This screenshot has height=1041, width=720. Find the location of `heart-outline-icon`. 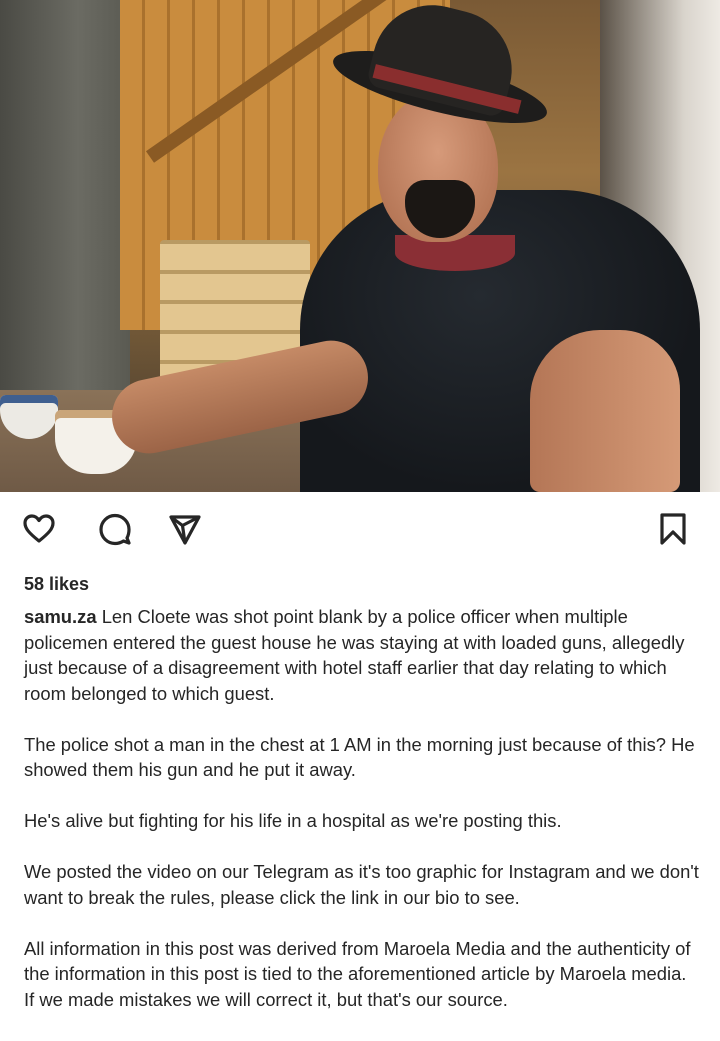

heart-outline-icon is located at coordinates (39, 529).